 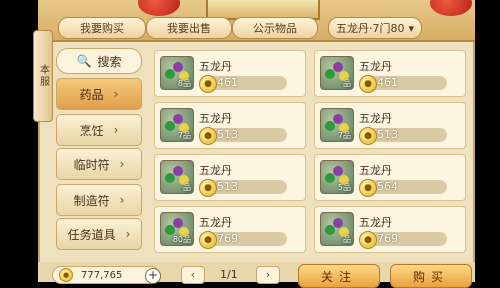 I want to click on money-value: 777,765, so click(x=102, y=275).